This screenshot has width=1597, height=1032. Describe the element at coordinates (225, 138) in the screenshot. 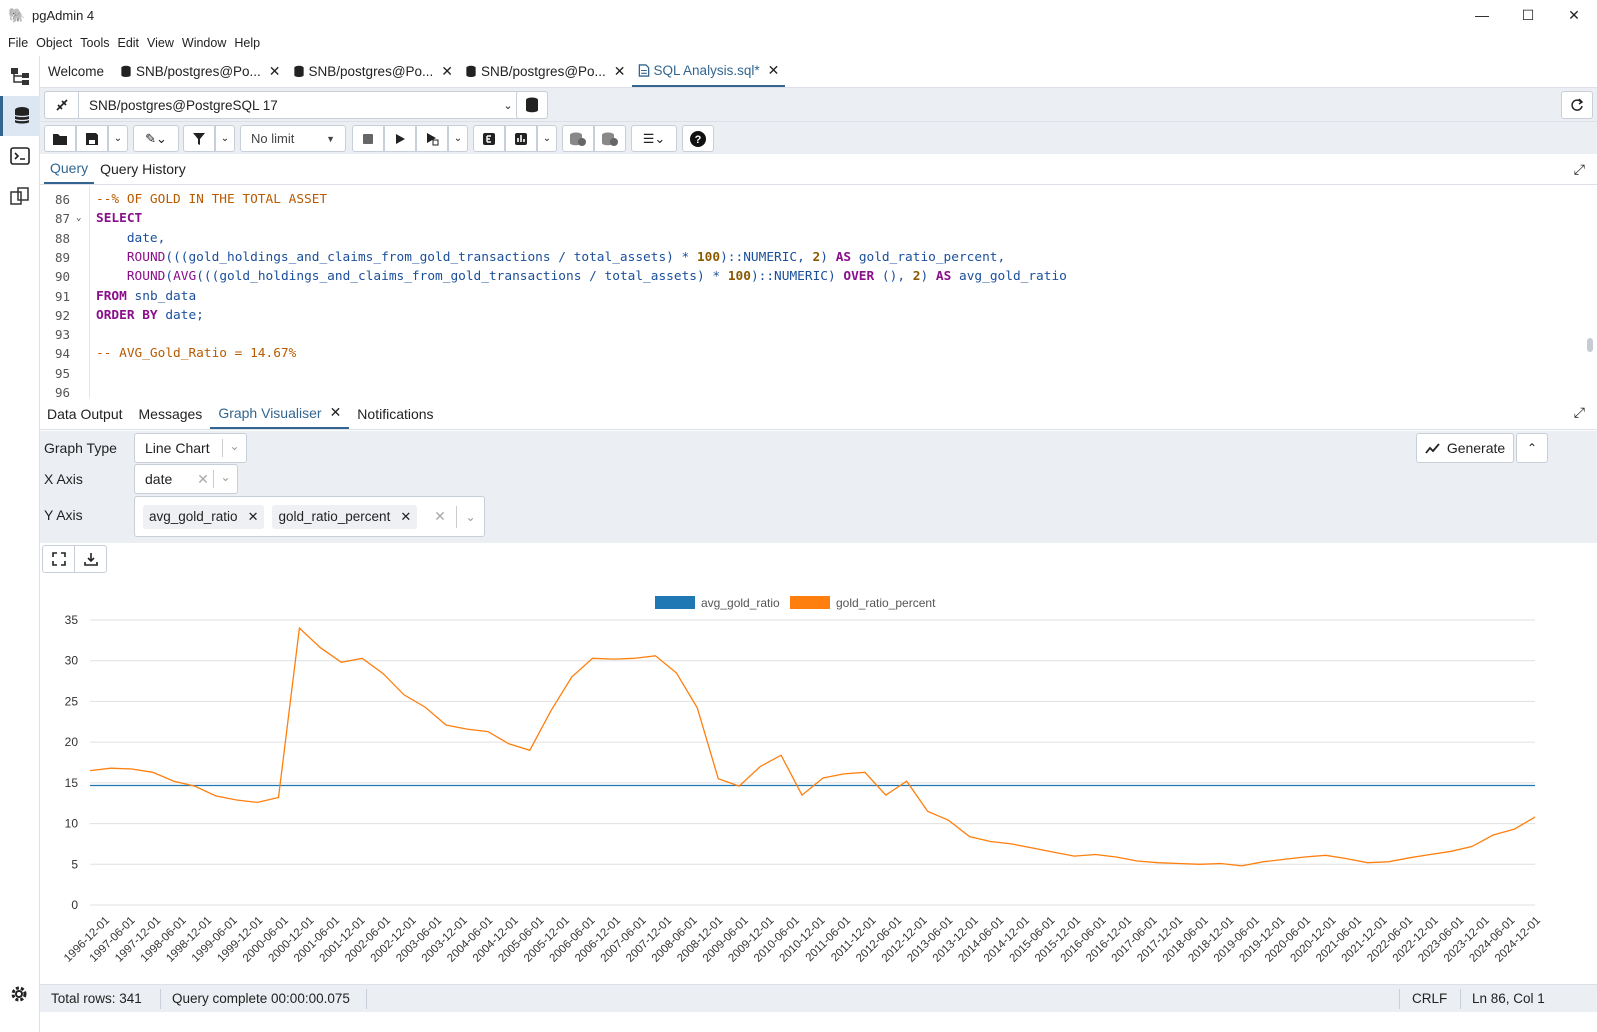

I see `filter-options-dropdown: ⌄` at that location.